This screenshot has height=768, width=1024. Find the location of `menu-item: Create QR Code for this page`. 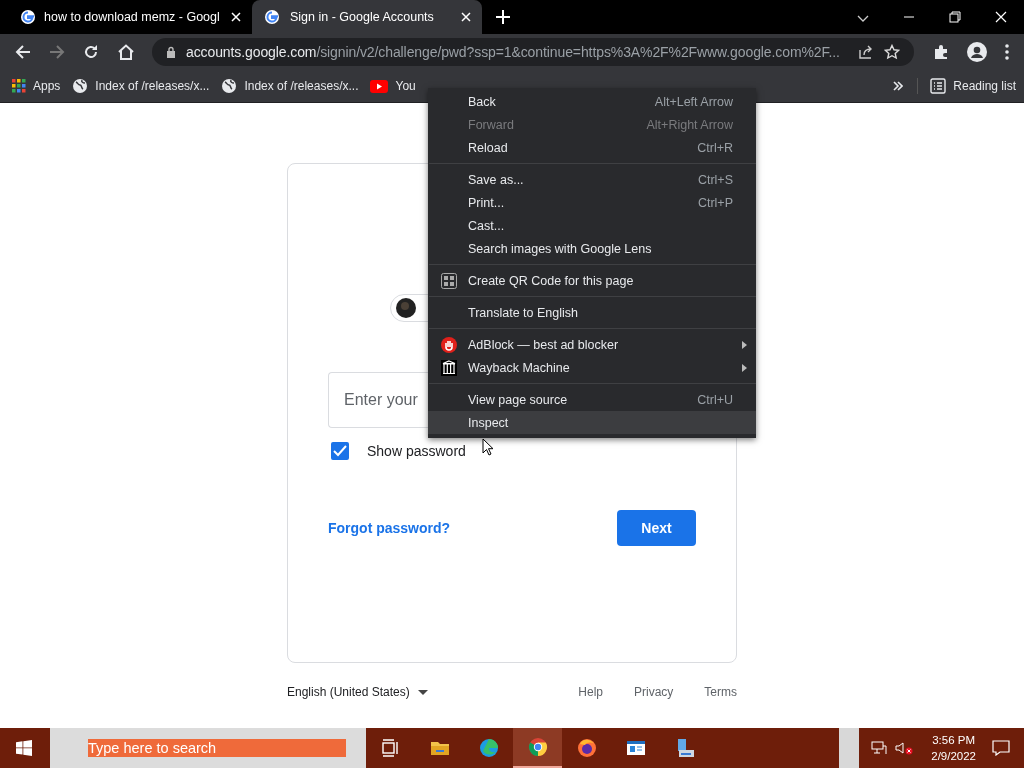

menu-item: Create QR Code for this page is located at coordinates (592, 280).